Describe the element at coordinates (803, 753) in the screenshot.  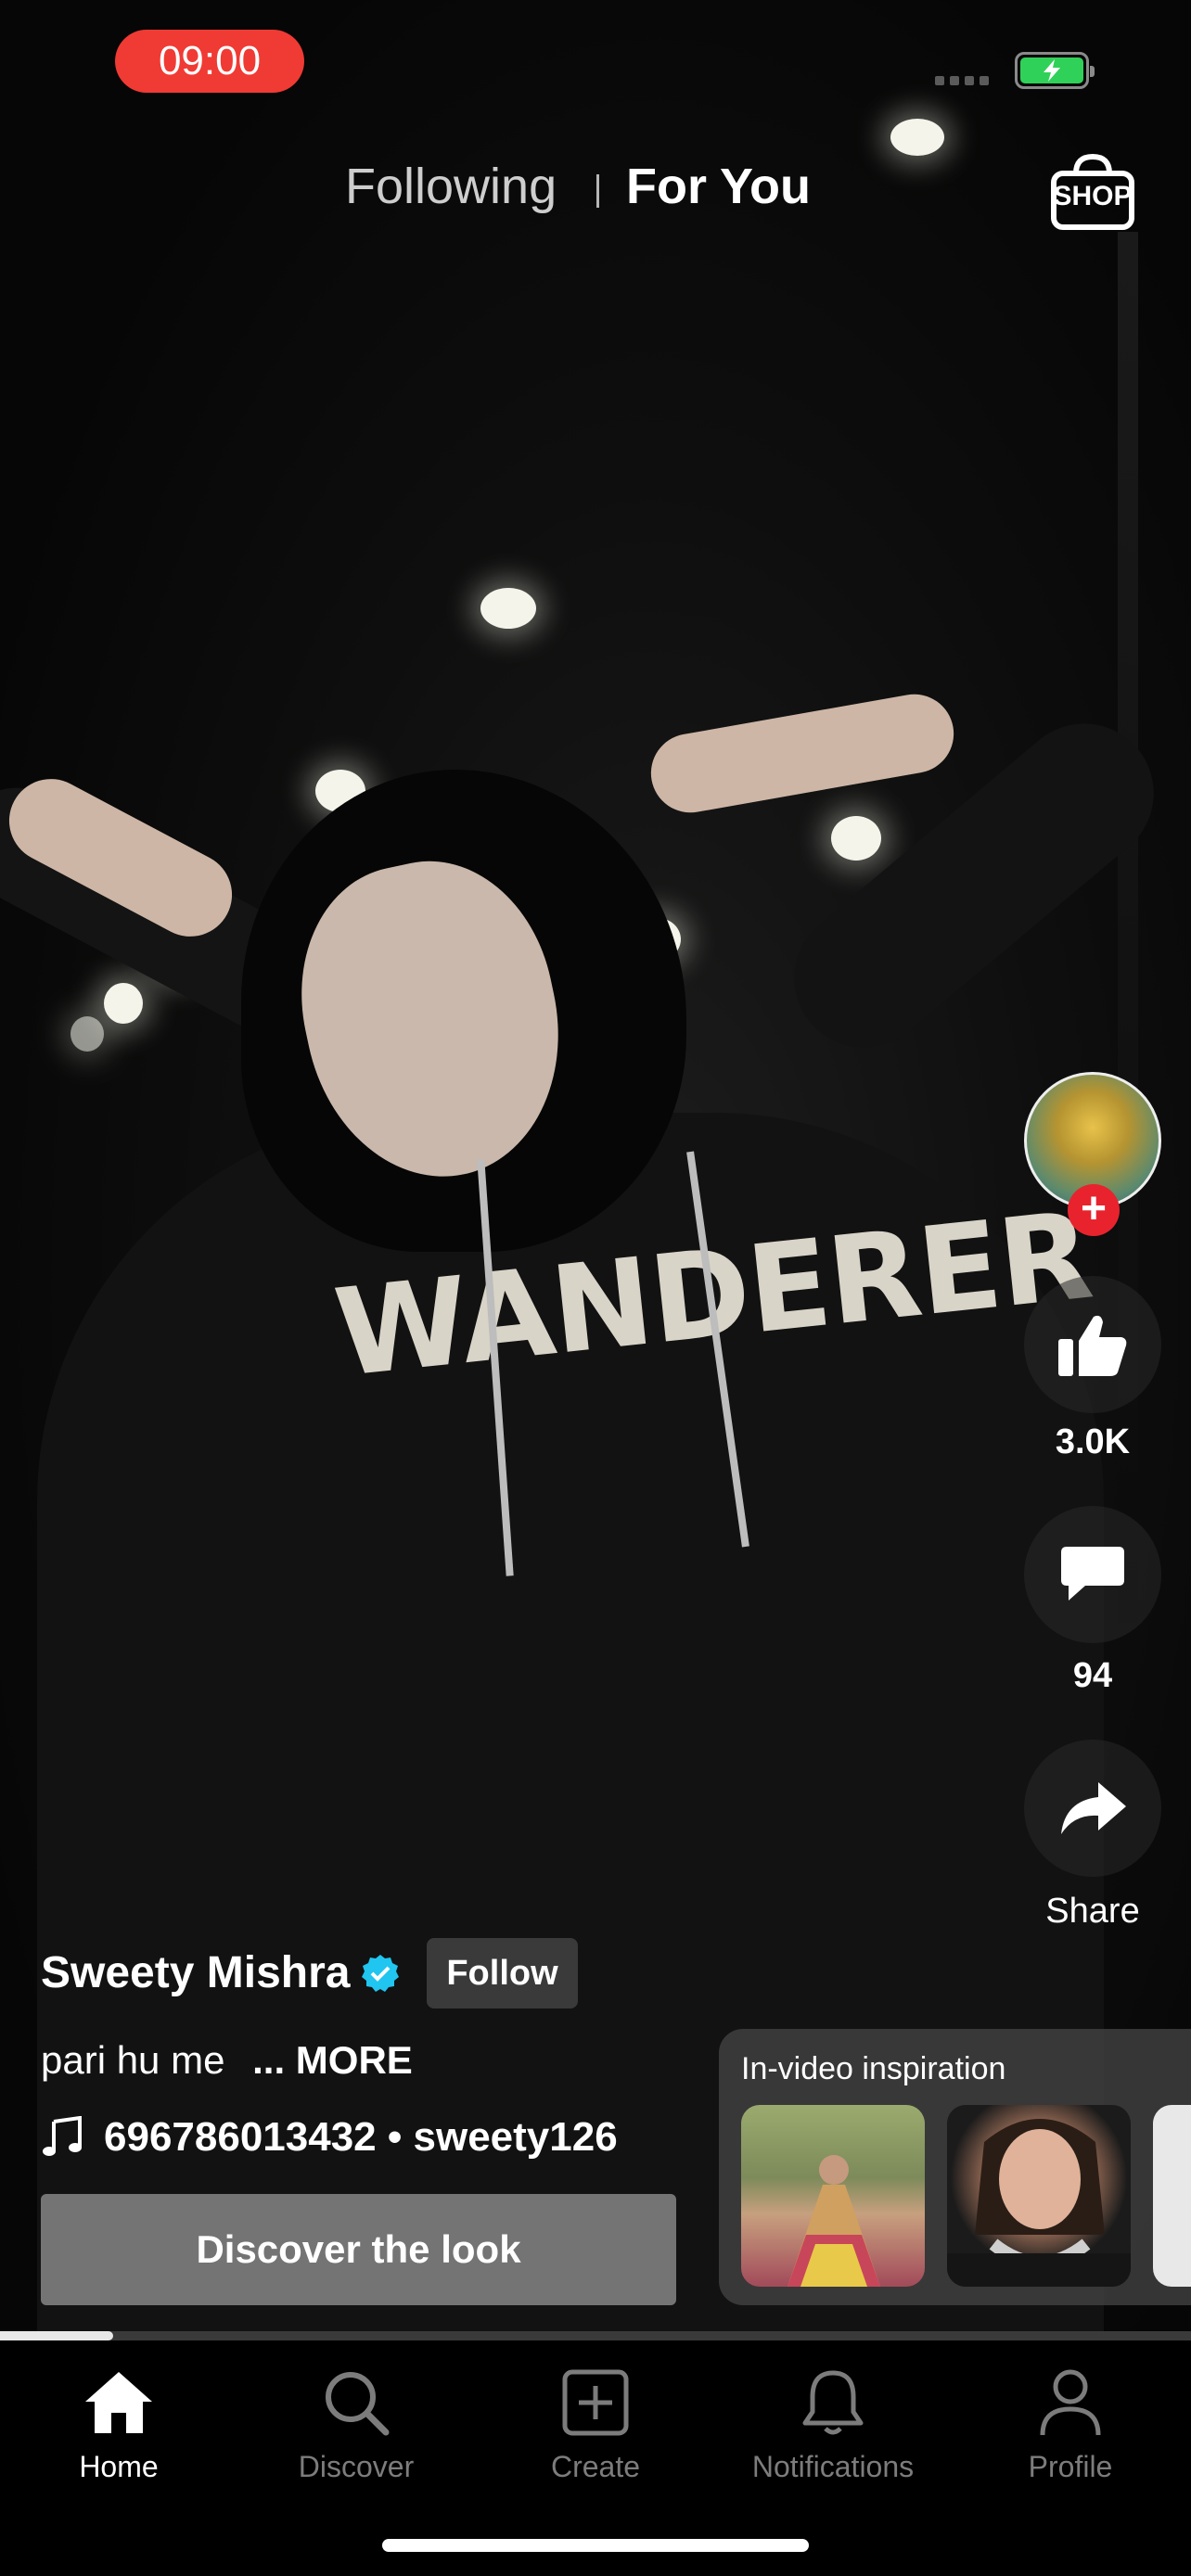
I see `dancer-hand` at that location.